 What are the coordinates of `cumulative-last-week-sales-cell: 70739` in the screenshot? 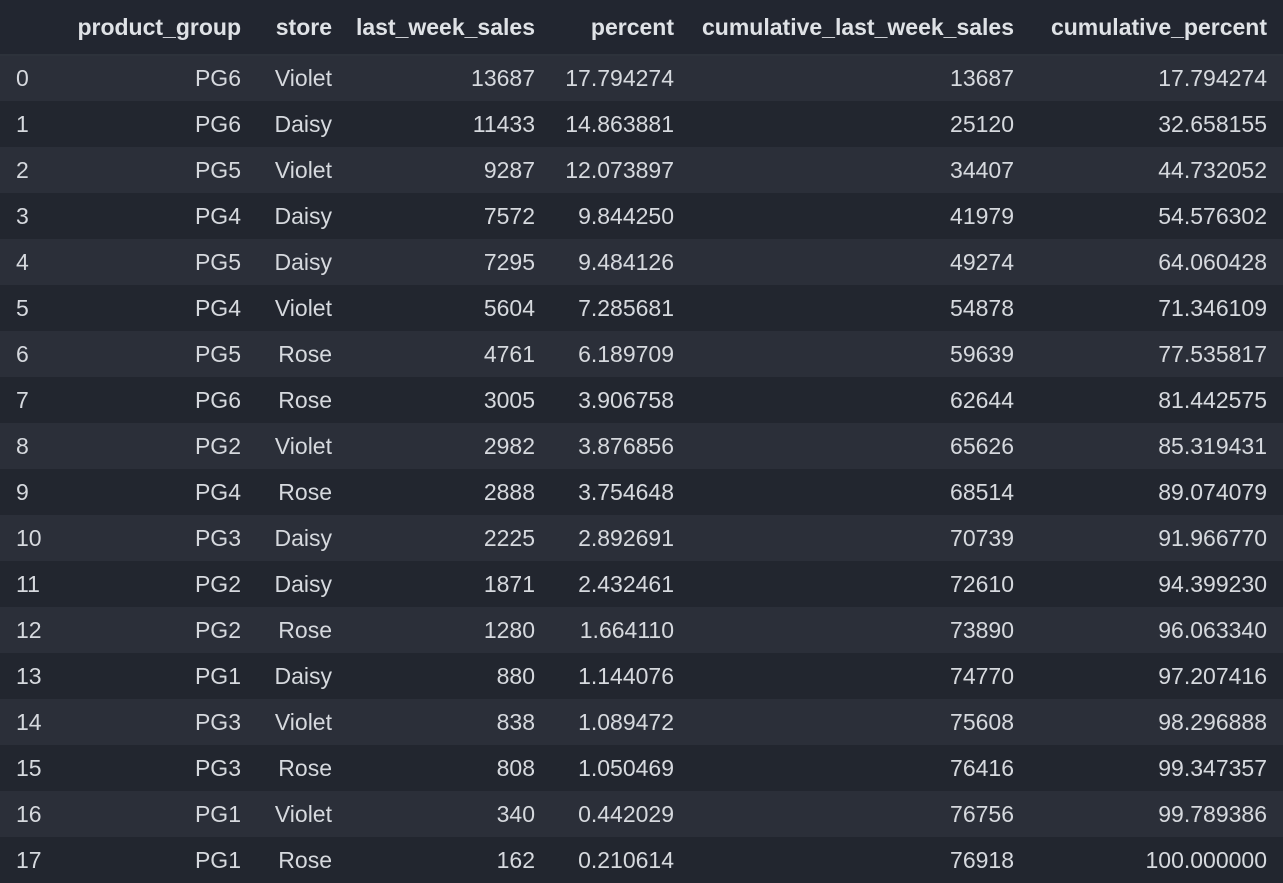 It's located at (982, 537).